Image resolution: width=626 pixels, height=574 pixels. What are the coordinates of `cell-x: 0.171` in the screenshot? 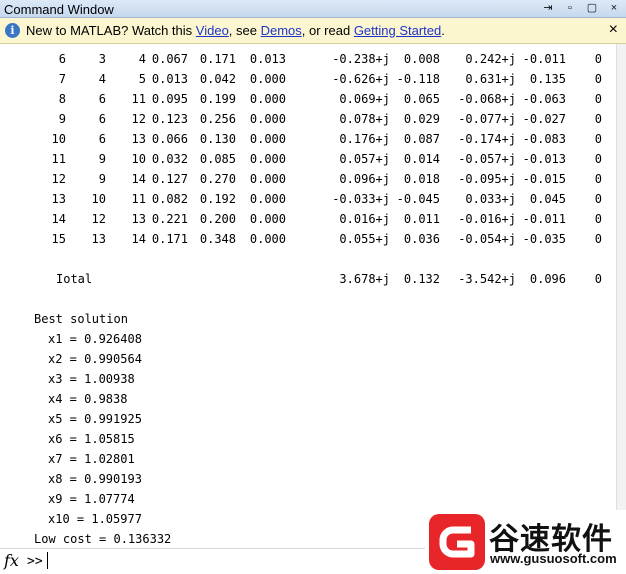 It's located at (217, 59).